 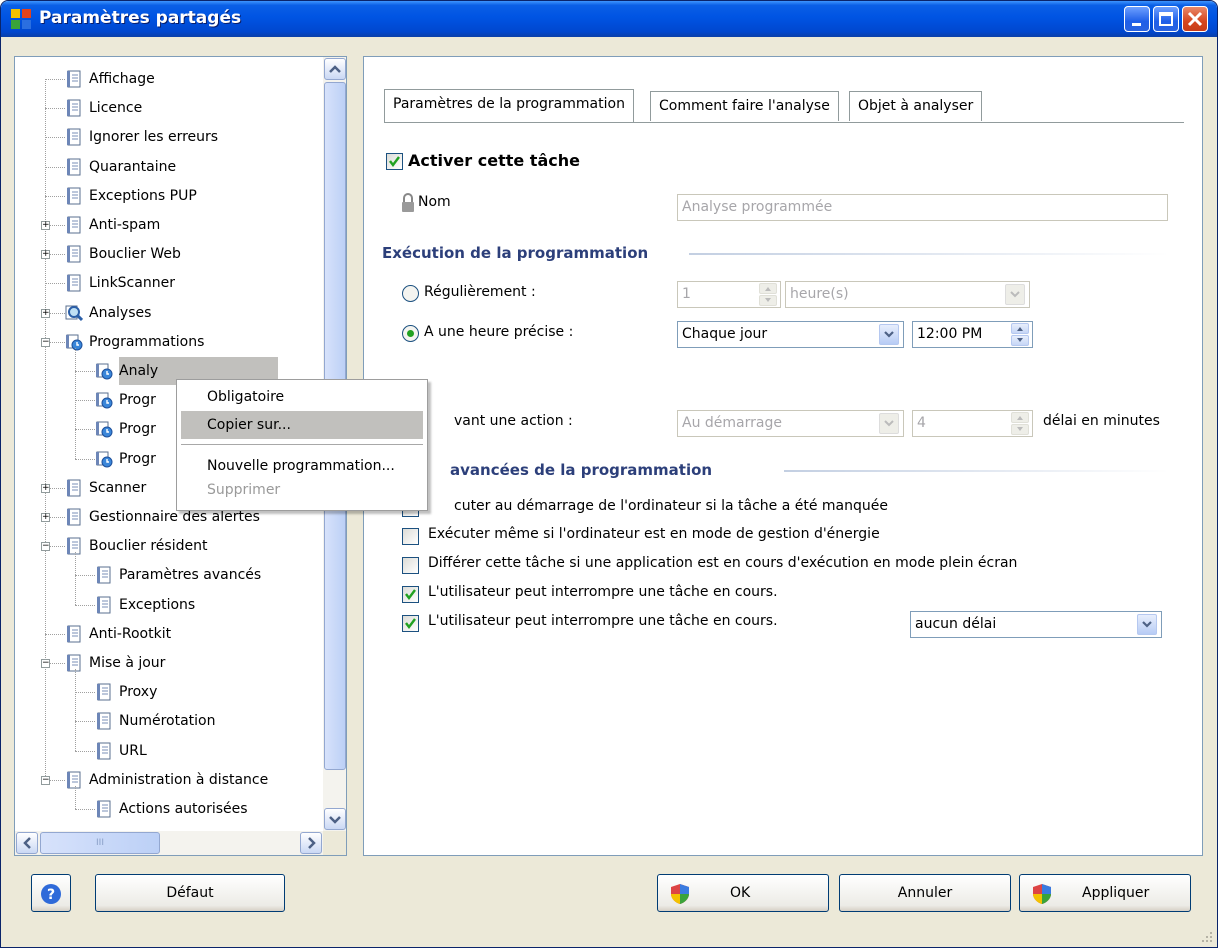 I want to click on user-can-interrupt-delay-checkbox, so click(x=410, y=623).